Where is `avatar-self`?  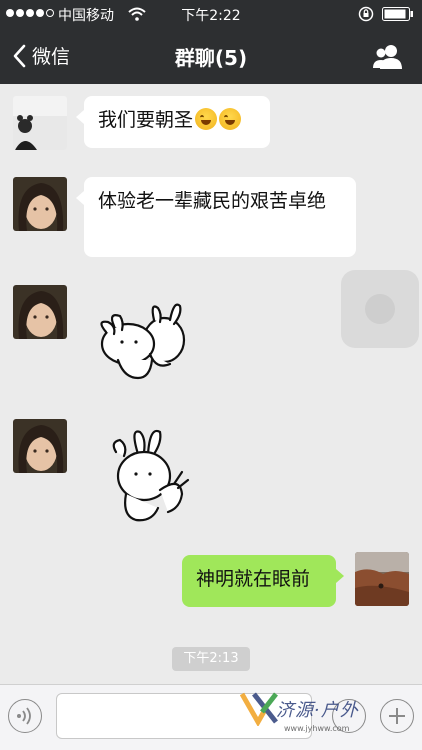 avatar-self is located at coordinates (382, 579).